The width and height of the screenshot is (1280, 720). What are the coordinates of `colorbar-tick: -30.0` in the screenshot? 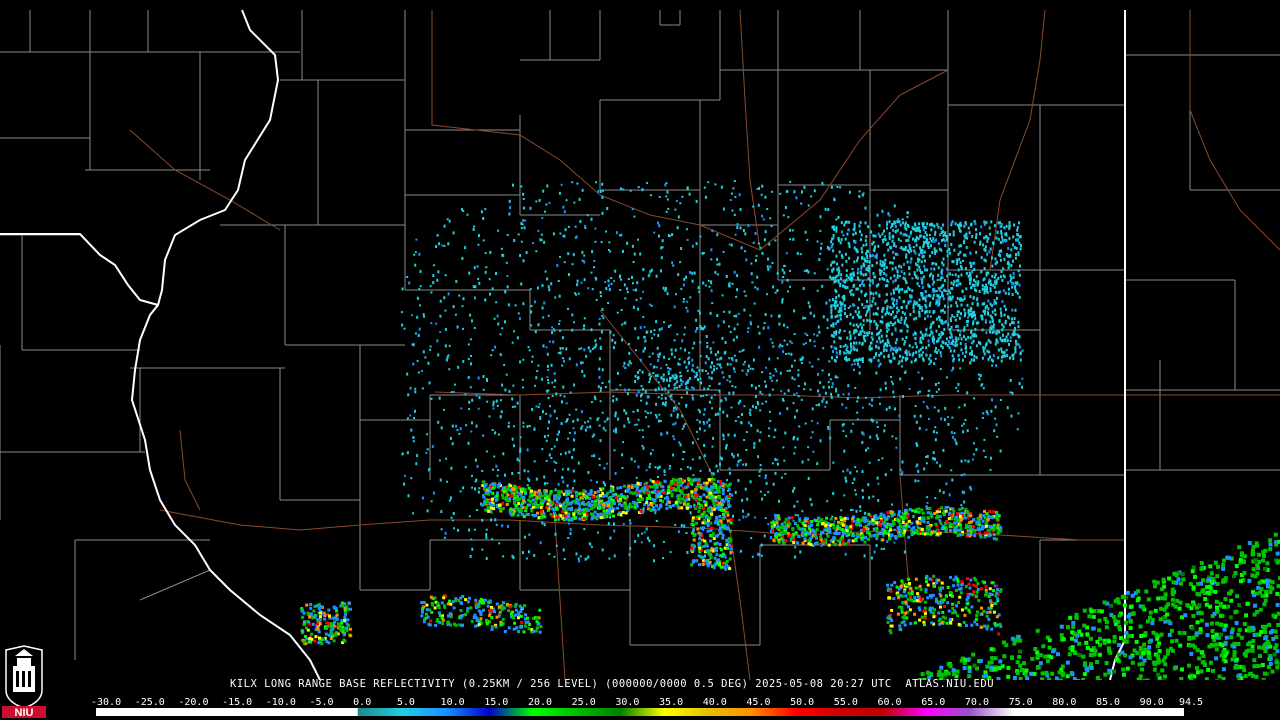 It's located at (106, 702).